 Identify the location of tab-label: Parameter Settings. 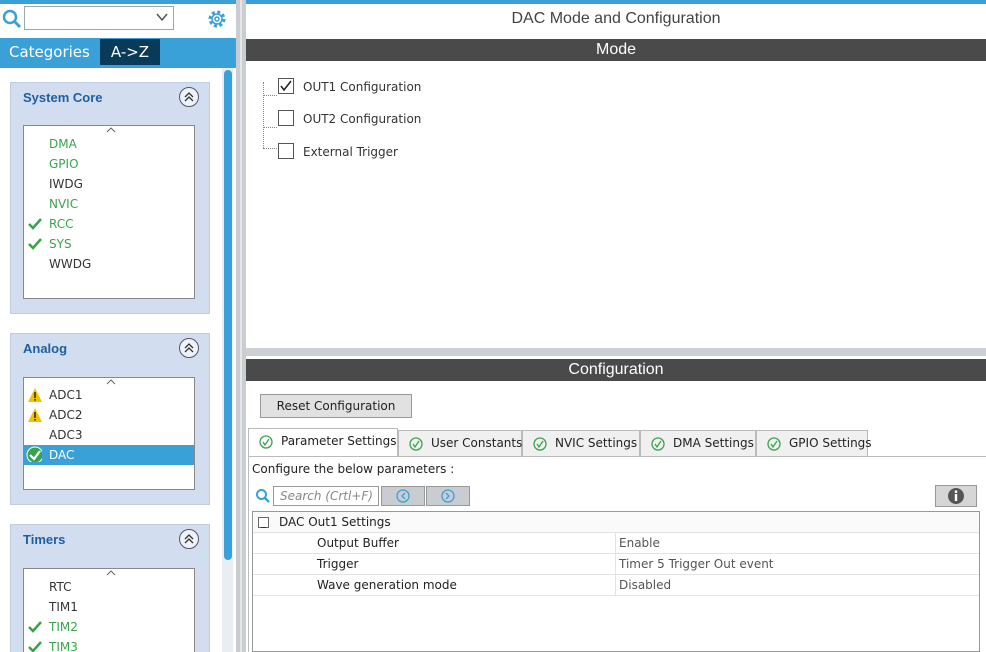
(339, 441).